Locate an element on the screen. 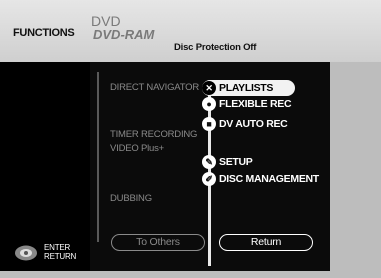  playlists-icon: ✕ is located at coordinates (209, 88).